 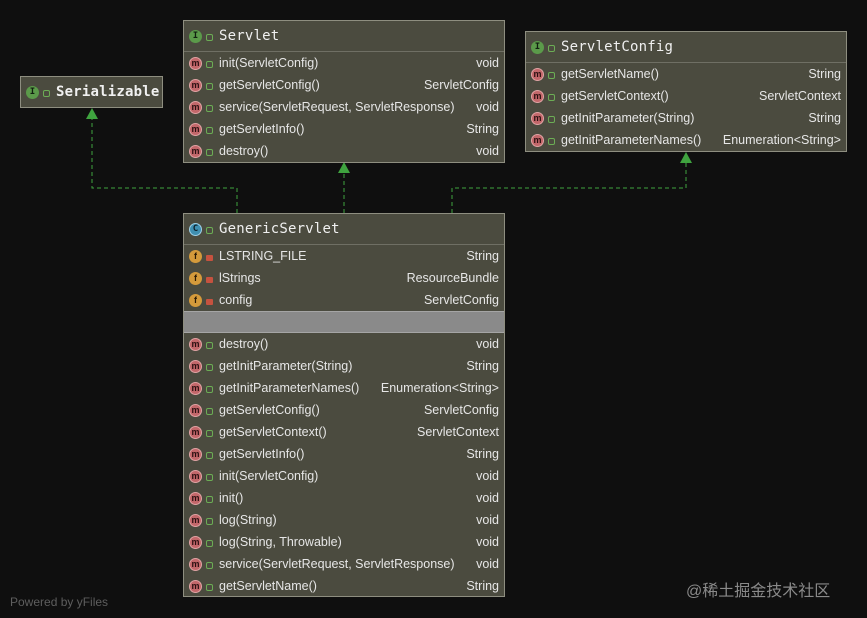 I want to click on servletconfig-header: I ServletConfig, so click(x=686, y=47).